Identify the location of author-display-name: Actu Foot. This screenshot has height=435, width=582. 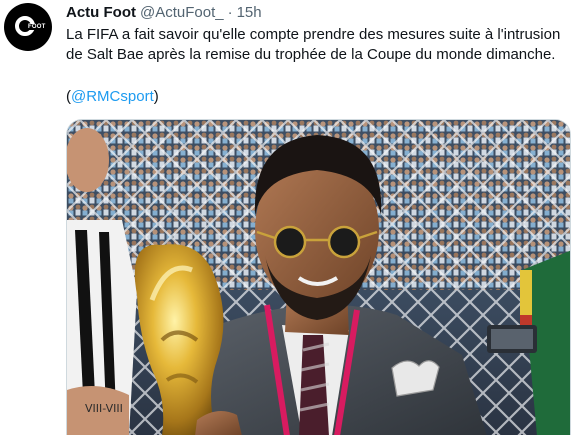
(101, 12).